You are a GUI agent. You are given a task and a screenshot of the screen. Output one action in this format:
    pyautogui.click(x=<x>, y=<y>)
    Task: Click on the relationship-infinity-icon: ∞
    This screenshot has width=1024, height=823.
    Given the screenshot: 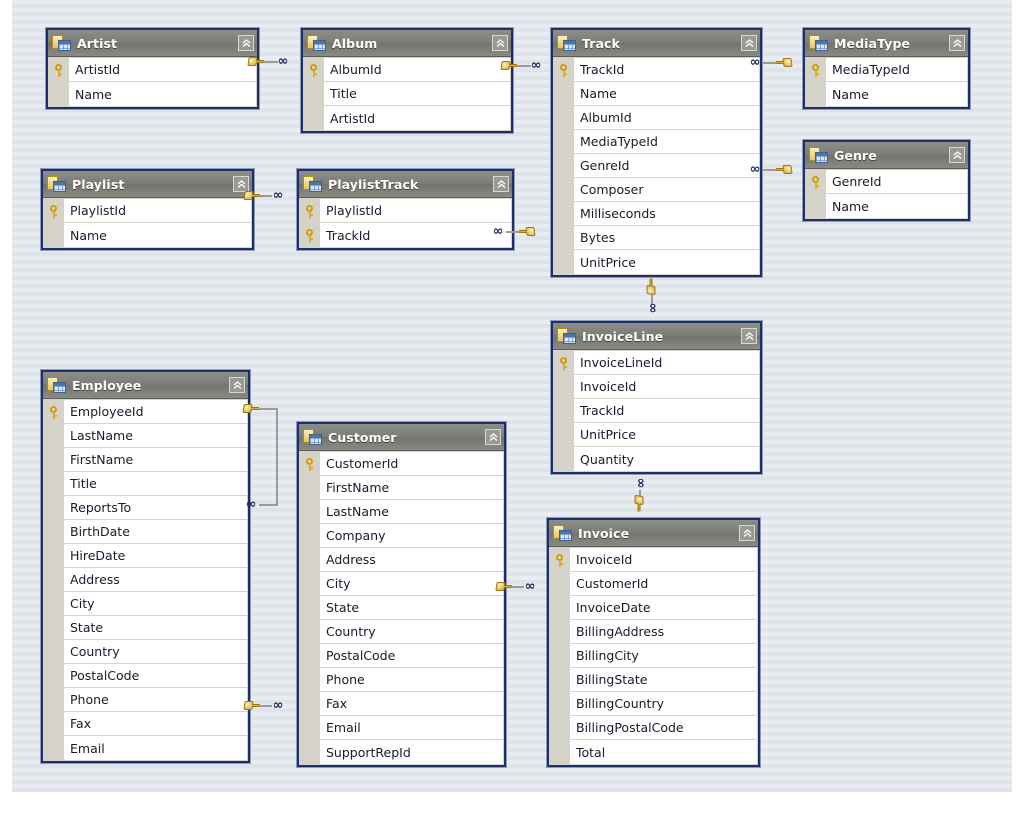 What is the action you would take?
    pyautogui.click(x=530, y=586)
    